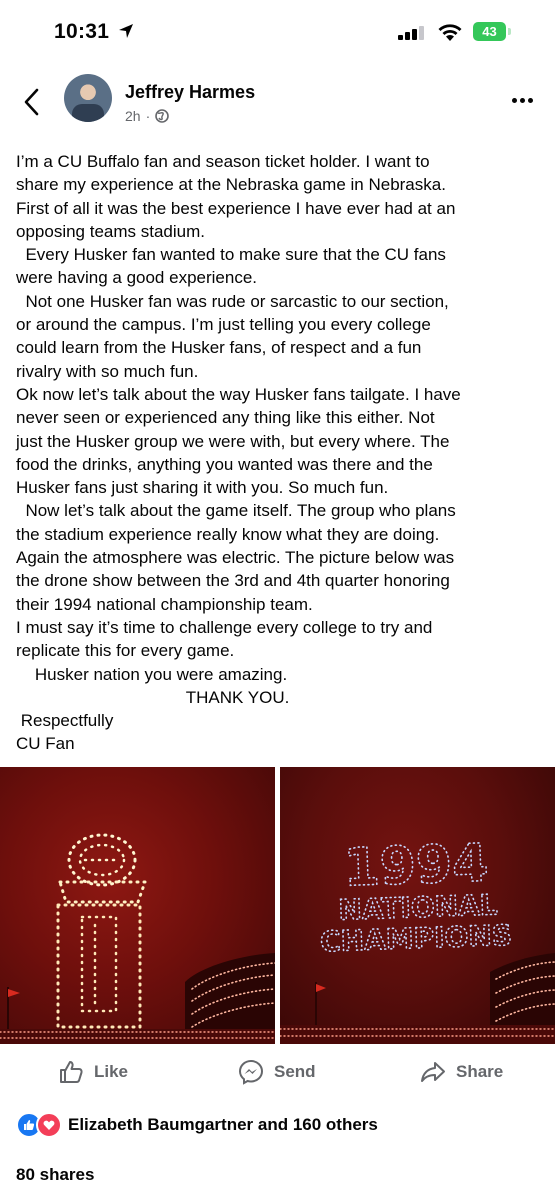 The width and height of the screenshot is (555, 1200). What do you see at coordinates (107, 371) in the screenshot?
I see `post-line: rivalry with so much fun.` at bounding box center [107, 371].